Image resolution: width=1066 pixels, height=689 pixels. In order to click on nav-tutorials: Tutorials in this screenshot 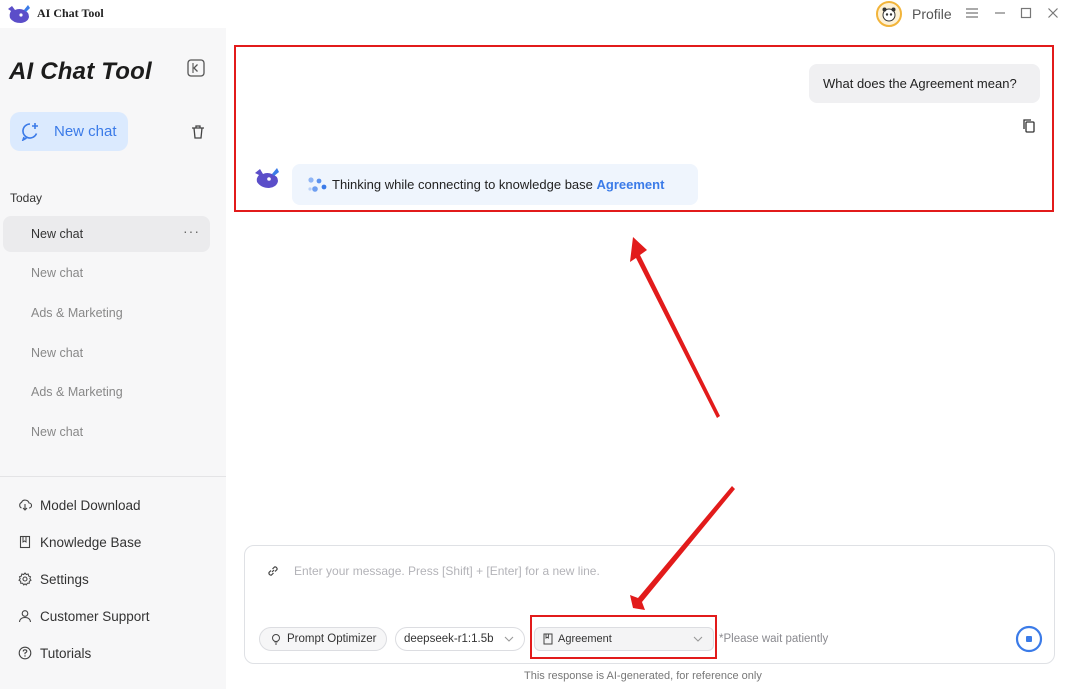, I will do `click(54, 653)`.